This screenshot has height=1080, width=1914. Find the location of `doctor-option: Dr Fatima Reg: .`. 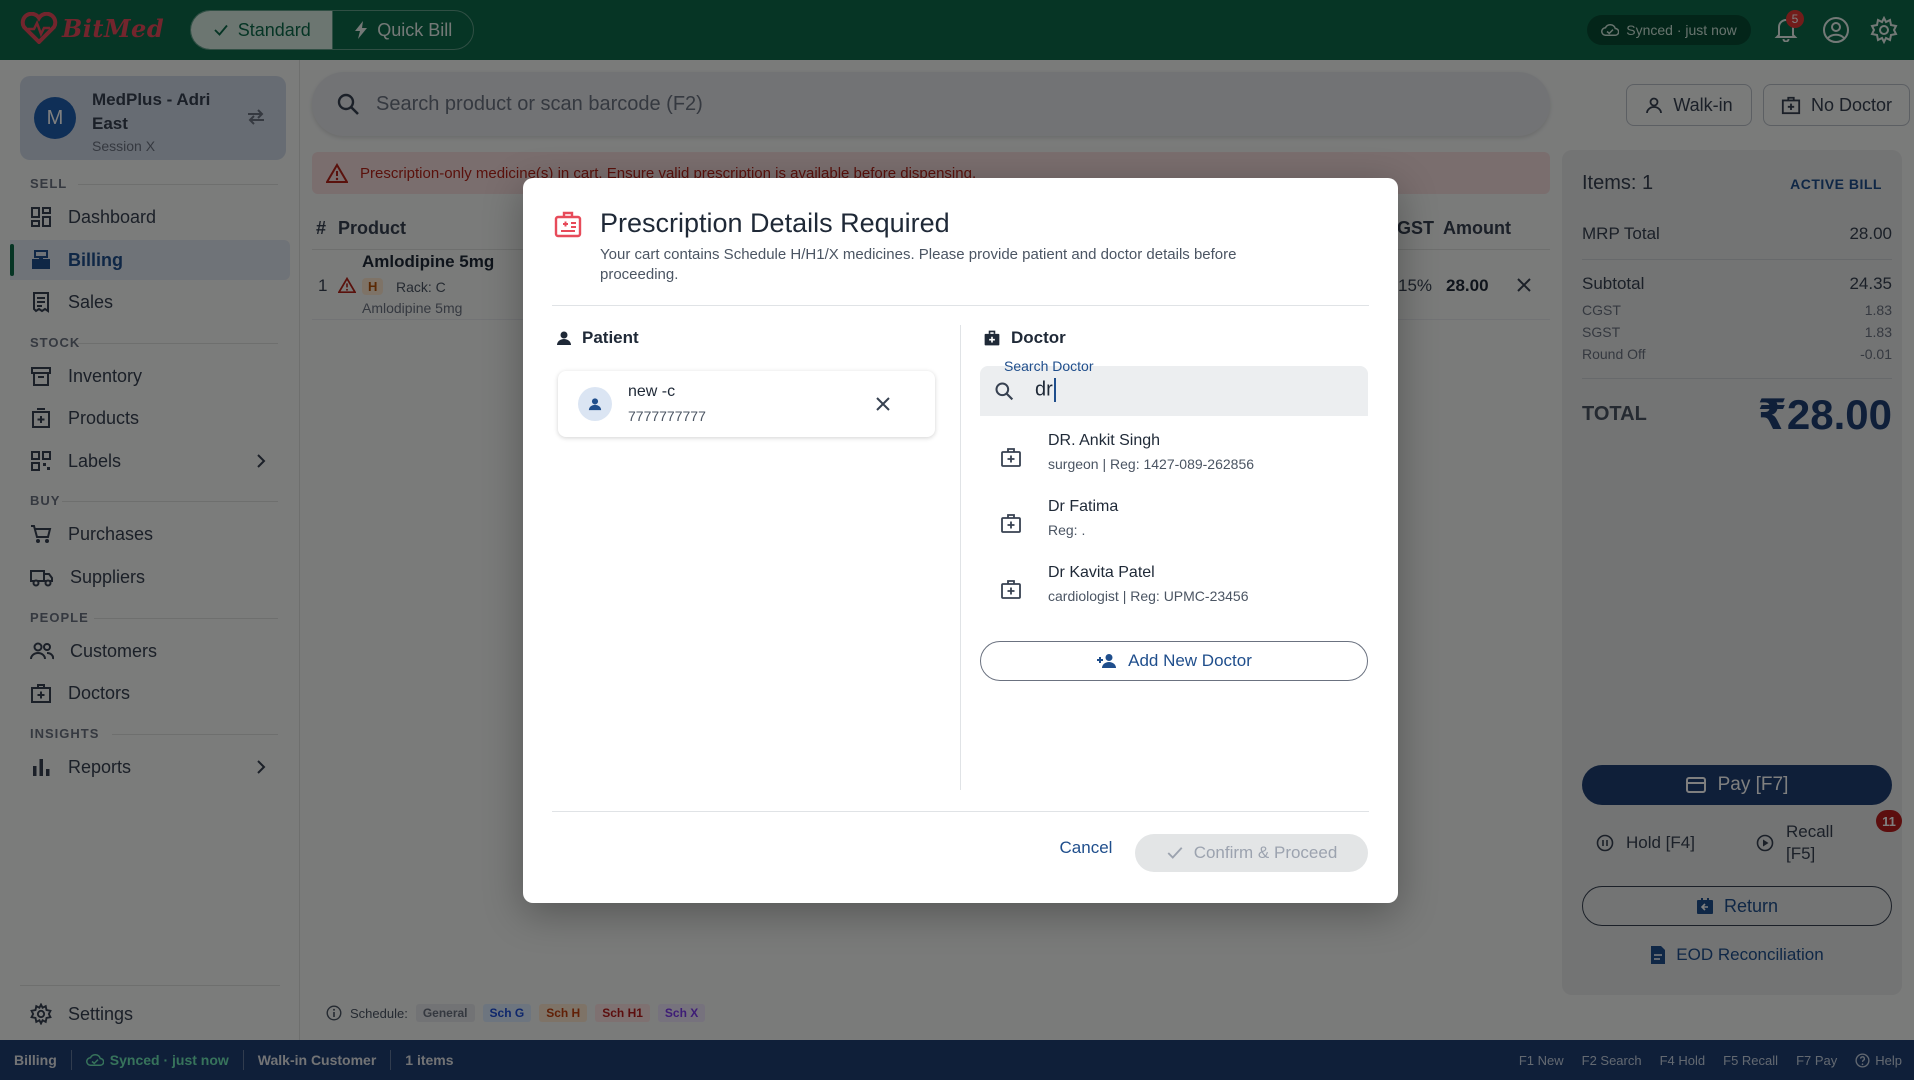

doctor-option: Dr Fatima Reg: . is located at coordinates (1174, 524).